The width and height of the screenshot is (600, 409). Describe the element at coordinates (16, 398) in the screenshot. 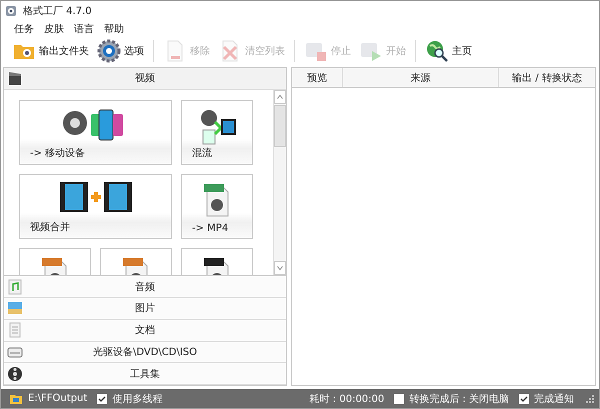

I see `folder-icon` at that location.